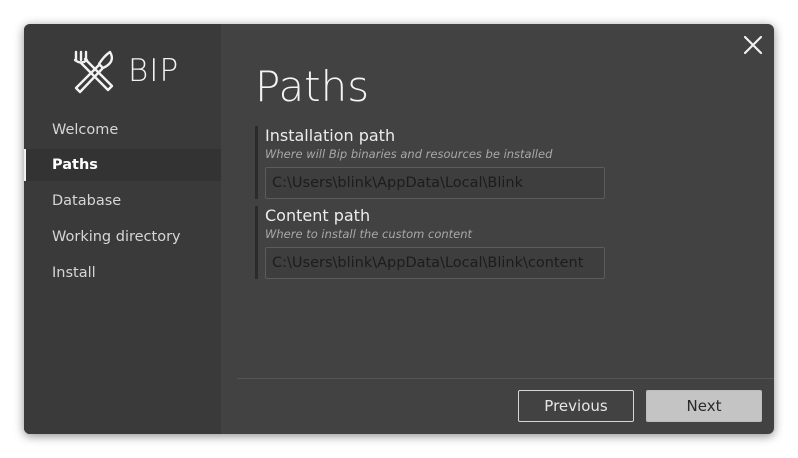 The image size is (798, 458). What do you see at coordinates (124, 71) in the screenshot?
I see `app-logo: BIP` at bounding box center [124, 71].